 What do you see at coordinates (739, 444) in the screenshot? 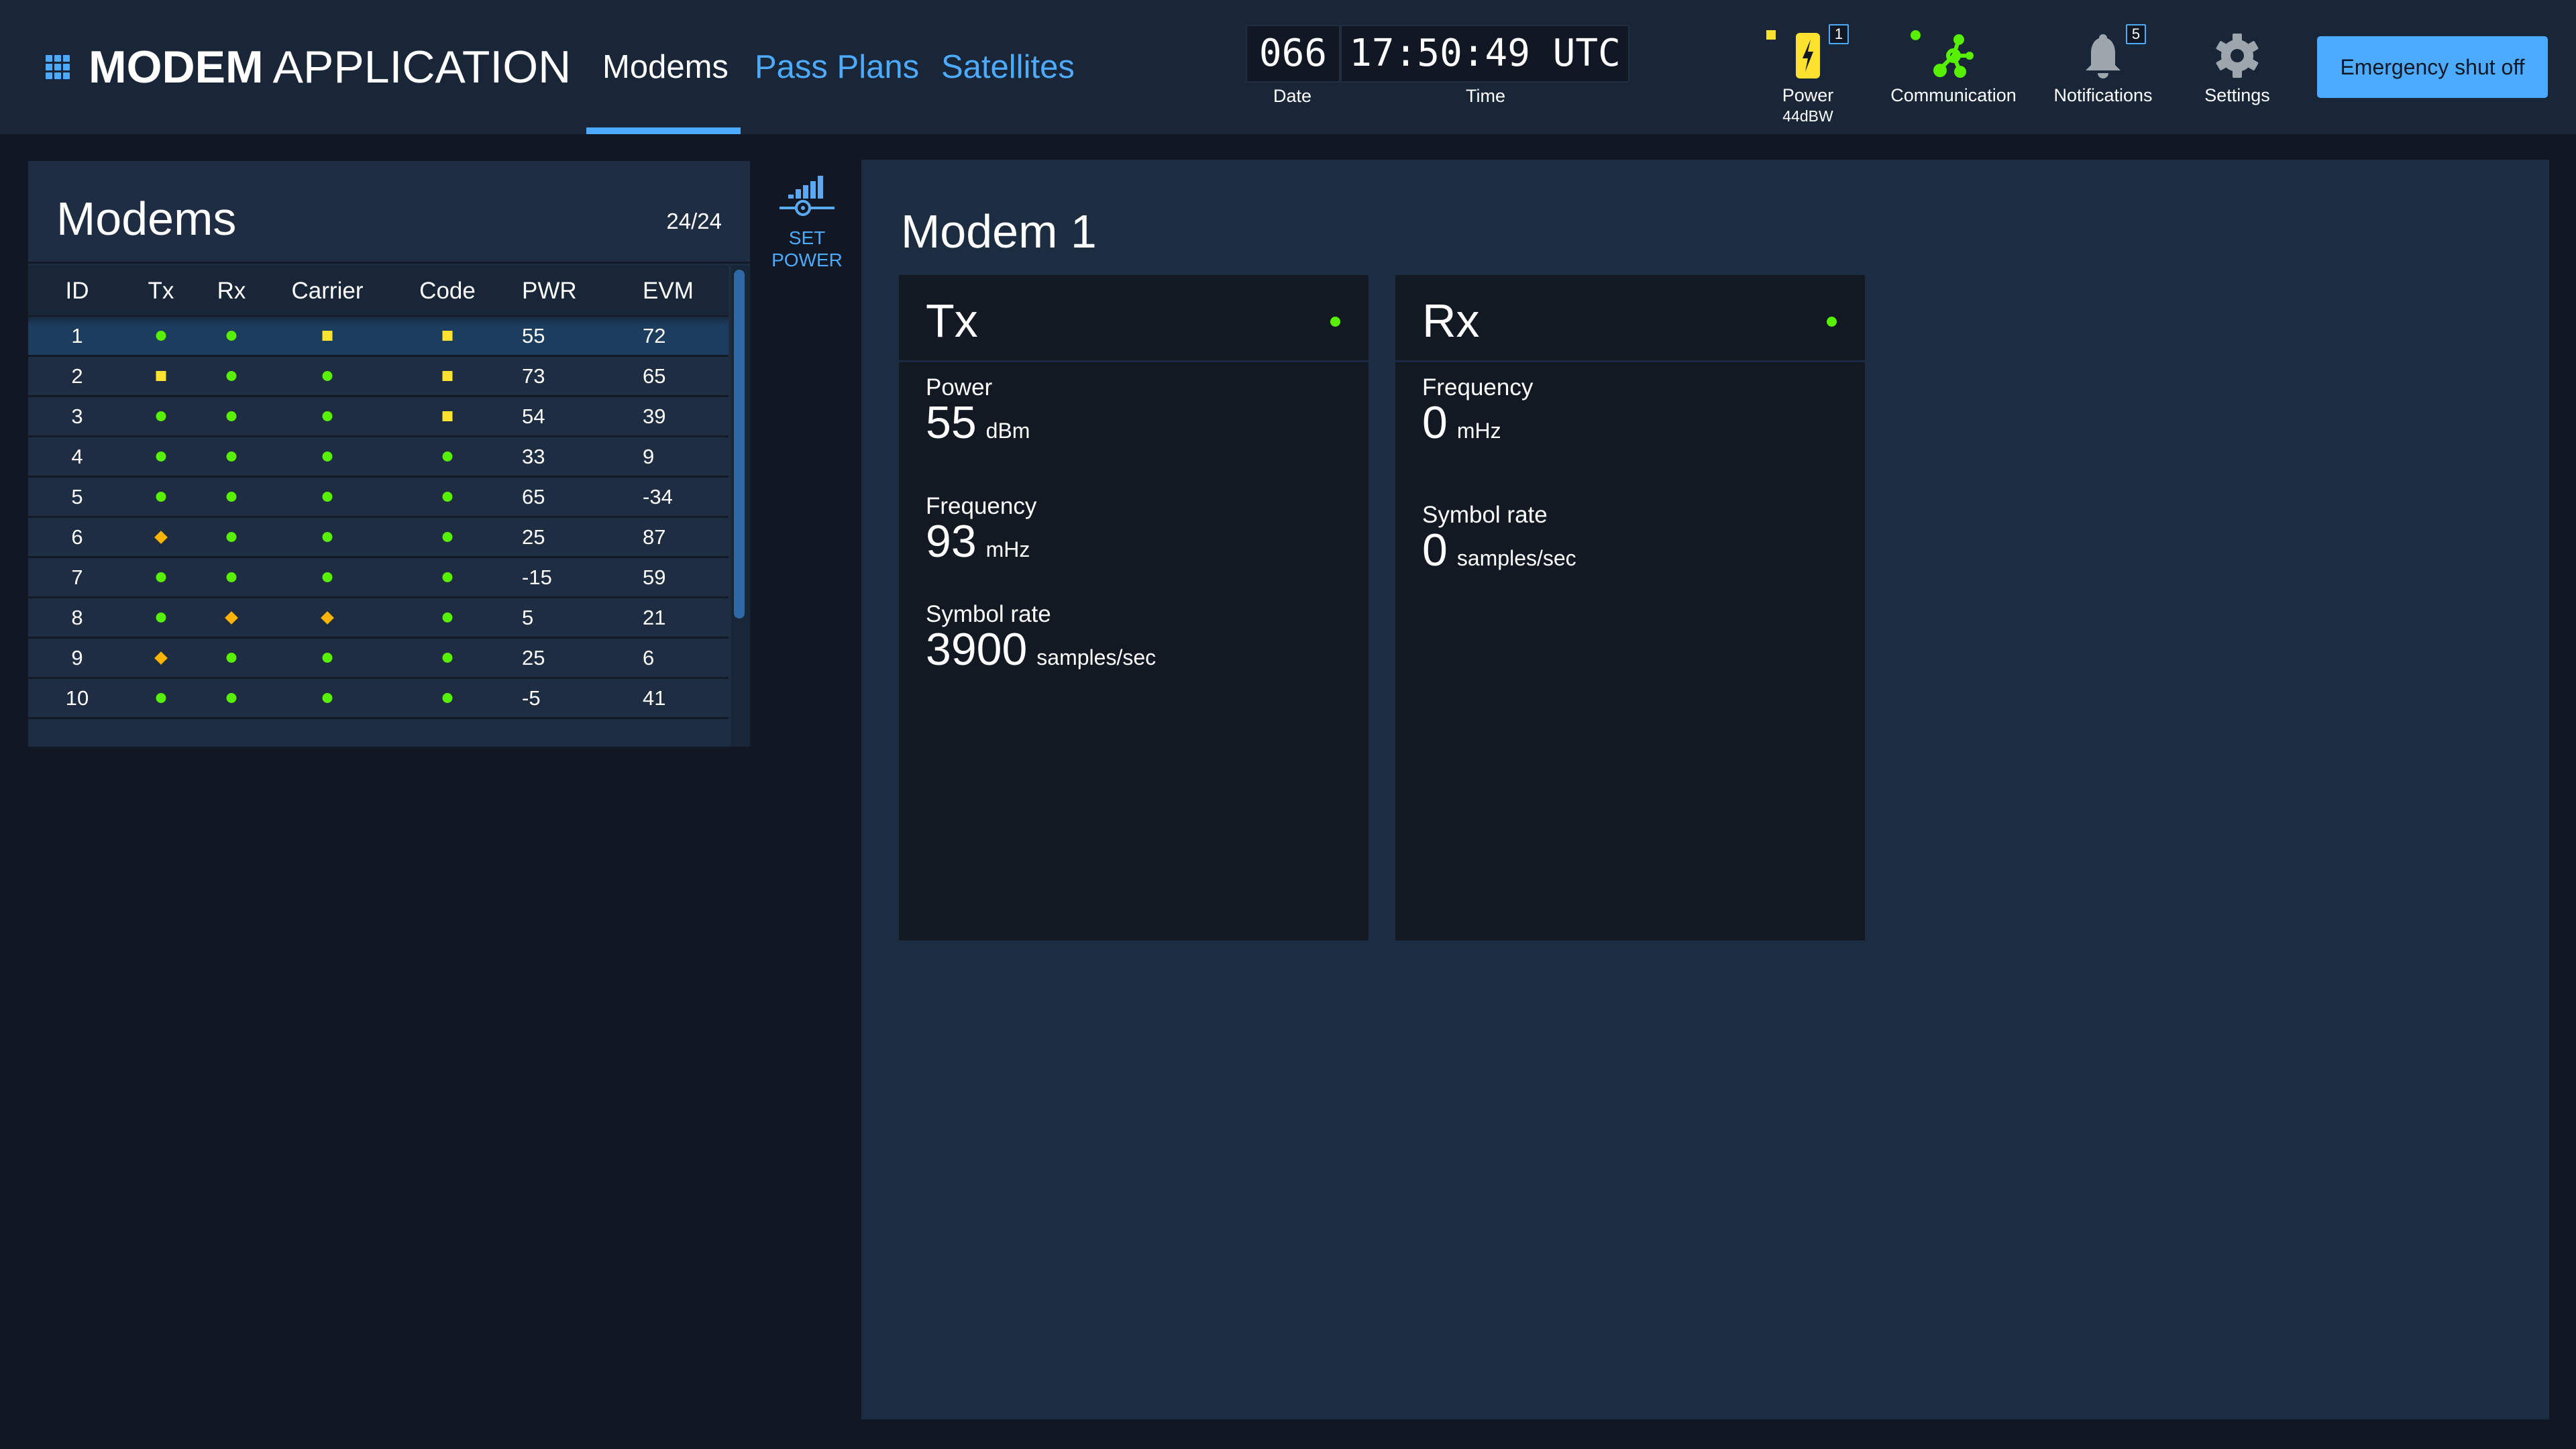
I see `modems-scrollbar-thumb` at bounding box center [739, 444].